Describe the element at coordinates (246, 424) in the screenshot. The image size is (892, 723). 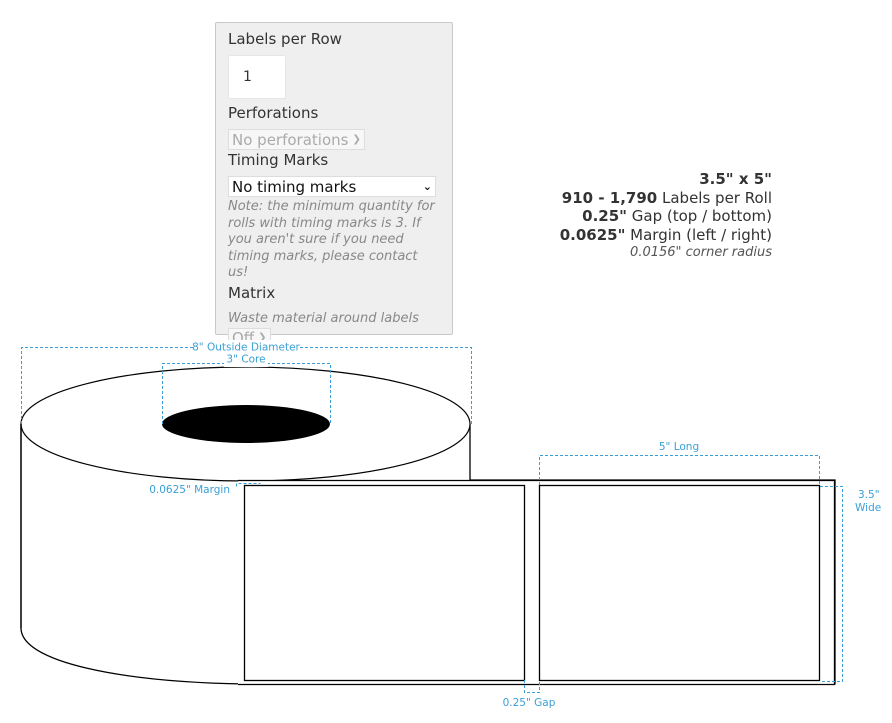
I see `roll-core` at that location.